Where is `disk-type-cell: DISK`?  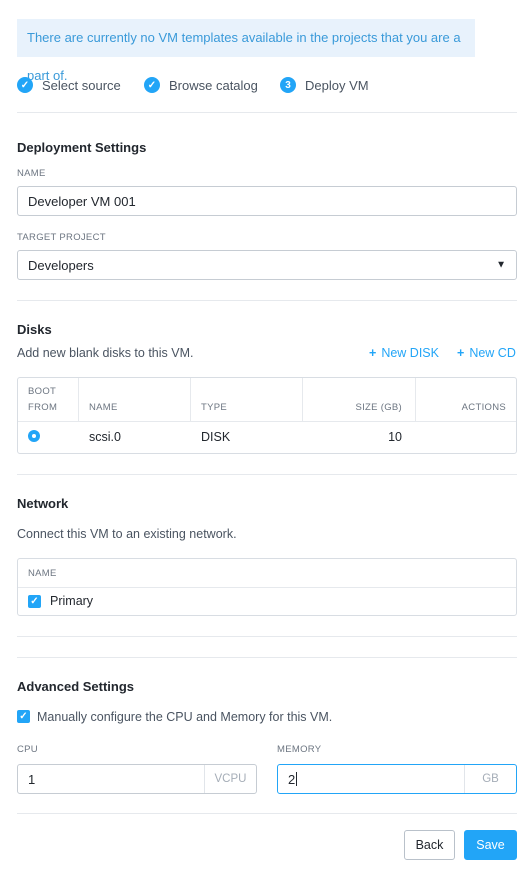
disk-type-cell: DISK is located at coordinates (216, 437).